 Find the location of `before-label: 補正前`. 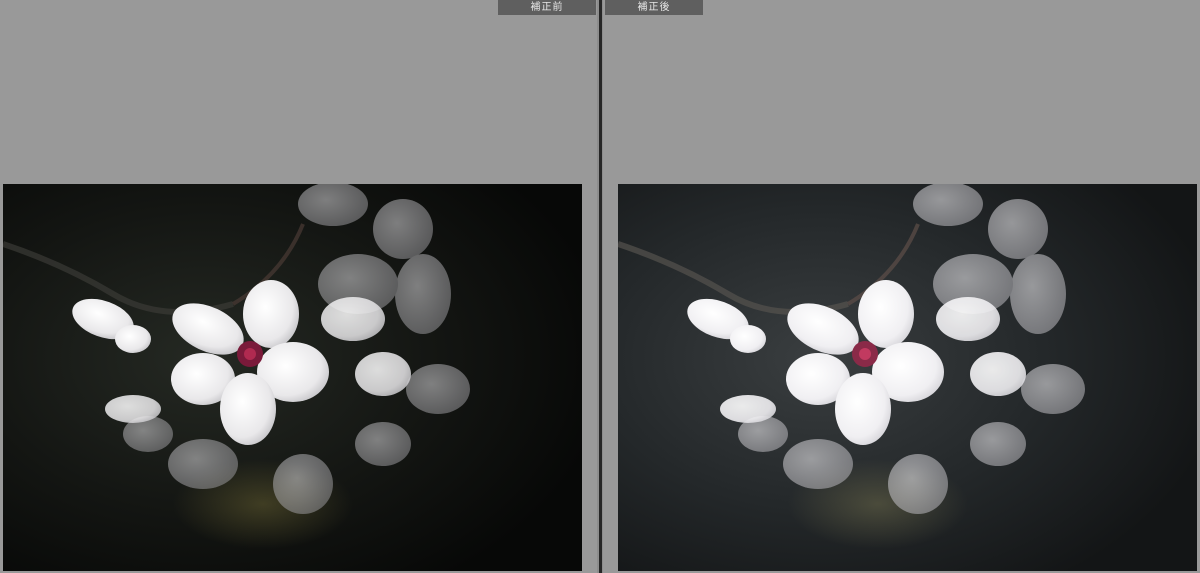

before-label: 補正前 is located at coordinates (547, 7).